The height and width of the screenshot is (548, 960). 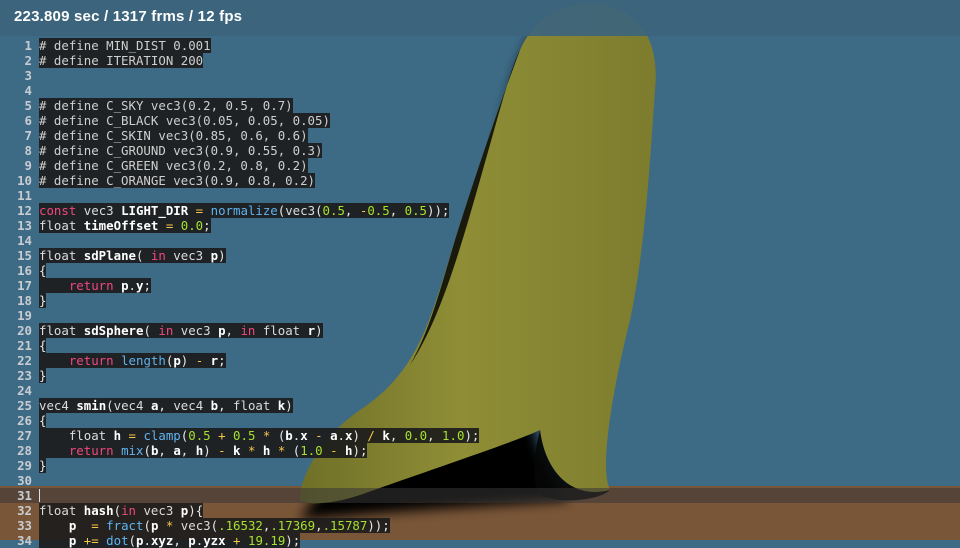 I want to click on code-line: 17 return p.y;, so click(x=480, y=285).